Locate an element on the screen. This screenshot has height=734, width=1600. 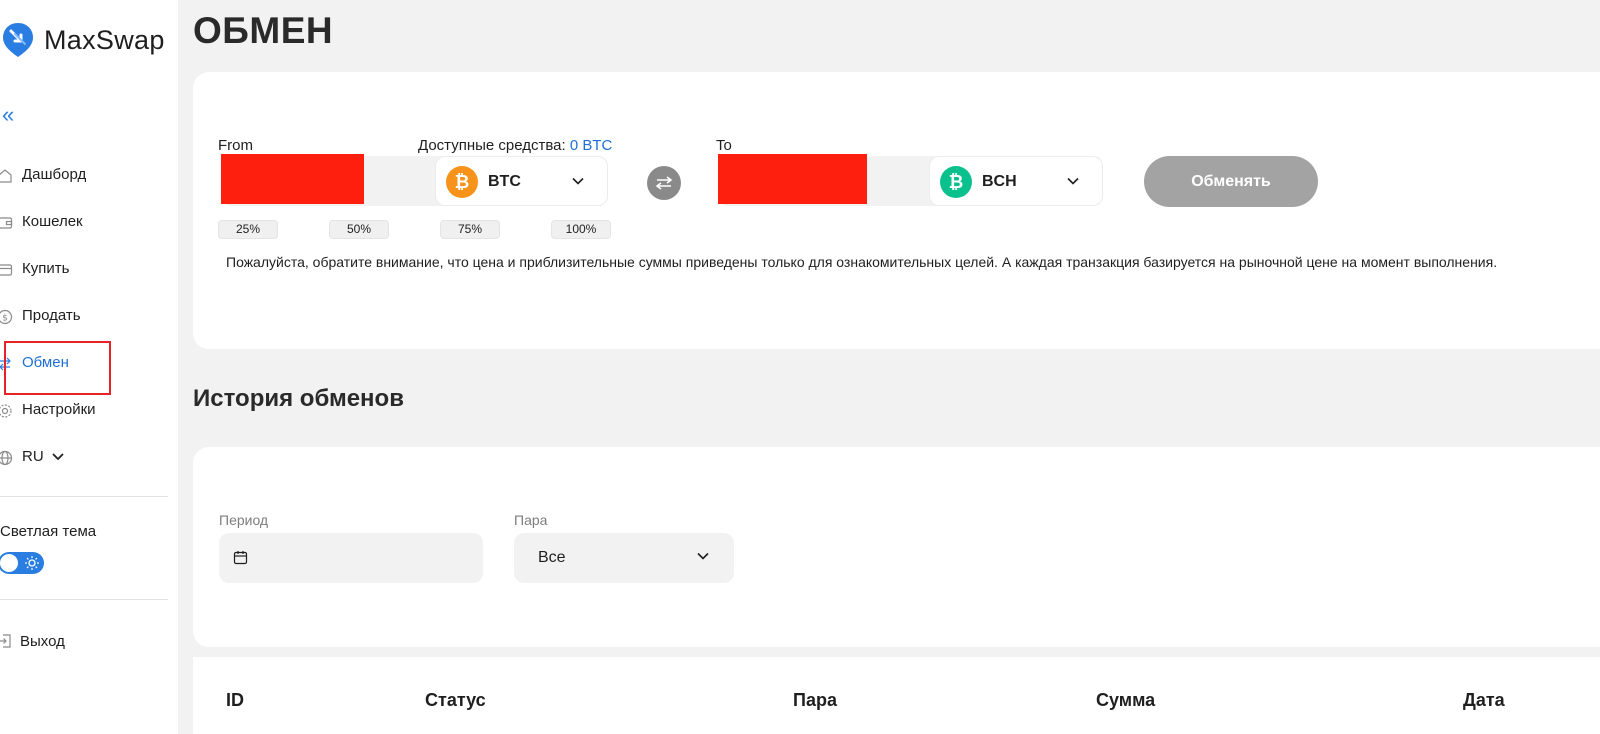
page-title: ОБМЕН is located at coordinates (263, 30).